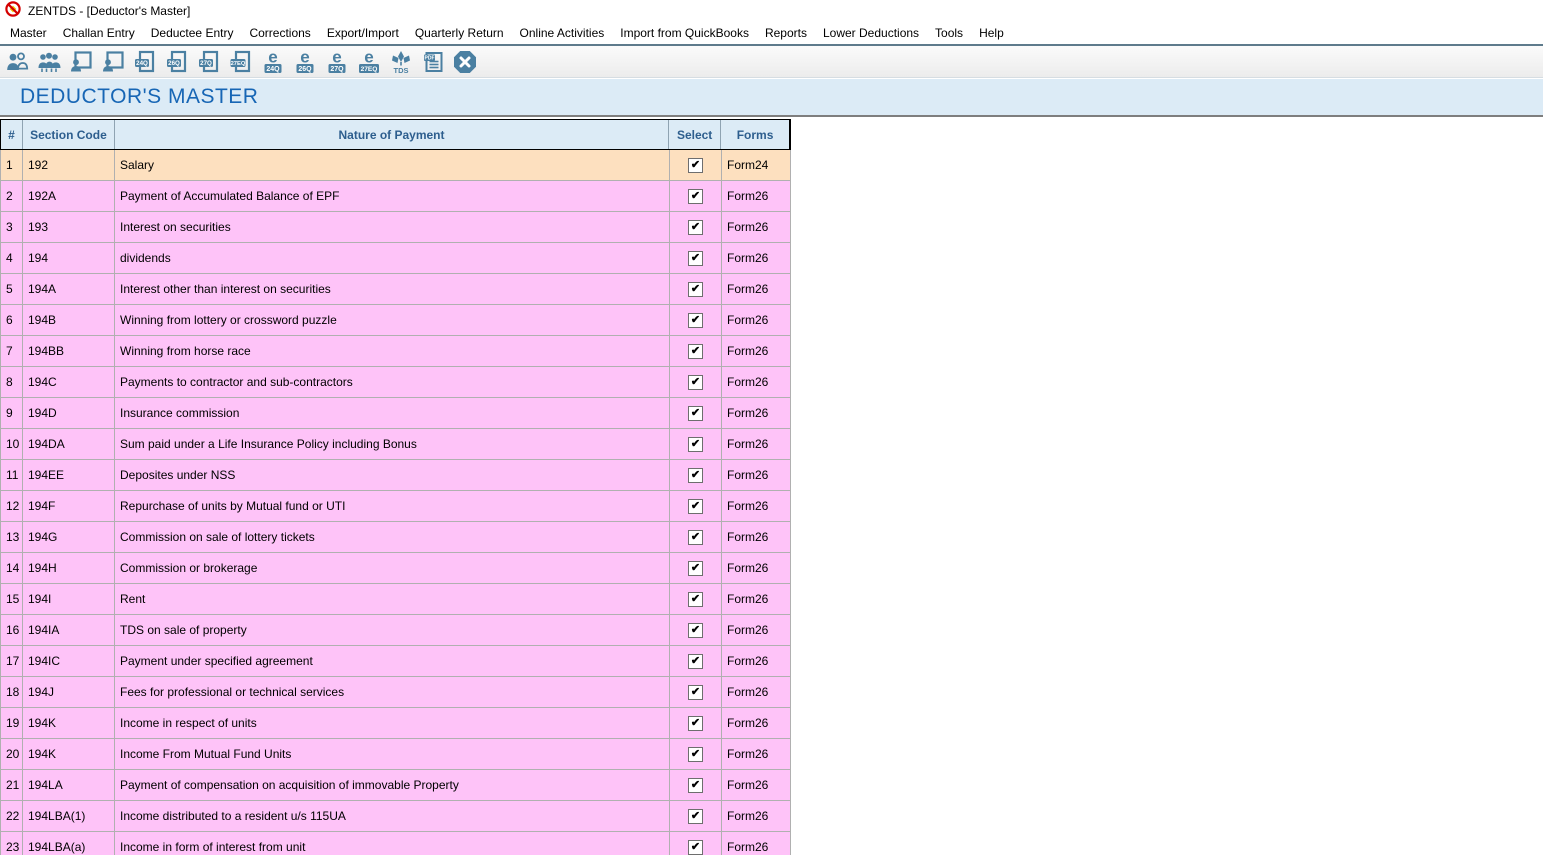 This screenshot has height=855, width=1543. I want to click on section-code-cell: 194F, so click(69, 506).